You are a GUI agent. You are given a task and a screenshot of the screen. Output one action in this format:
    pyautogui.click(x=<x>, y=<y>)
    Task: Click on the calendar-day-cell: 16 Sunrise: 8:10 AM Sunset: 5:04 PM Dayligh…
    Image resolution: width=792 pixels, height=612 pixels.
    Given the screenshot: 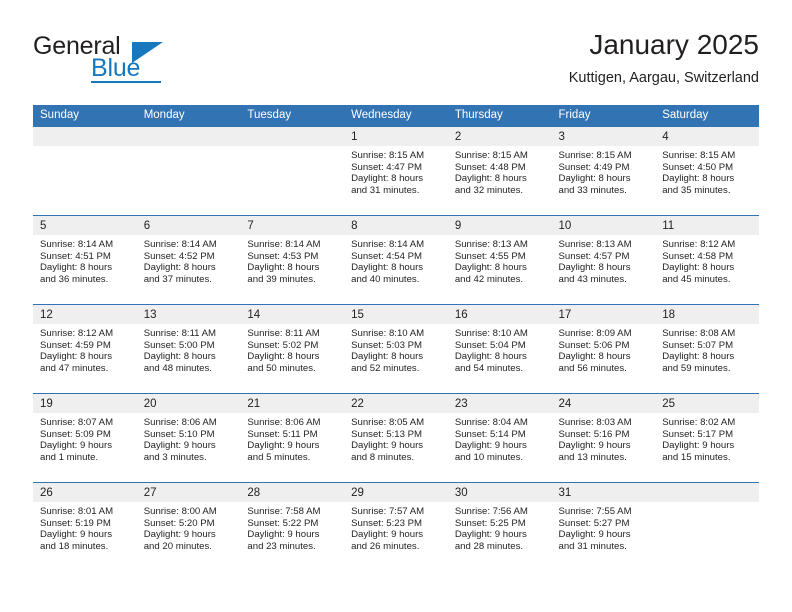 What is the action you would take?
    pyautogui.click(x=499, y=349)
    